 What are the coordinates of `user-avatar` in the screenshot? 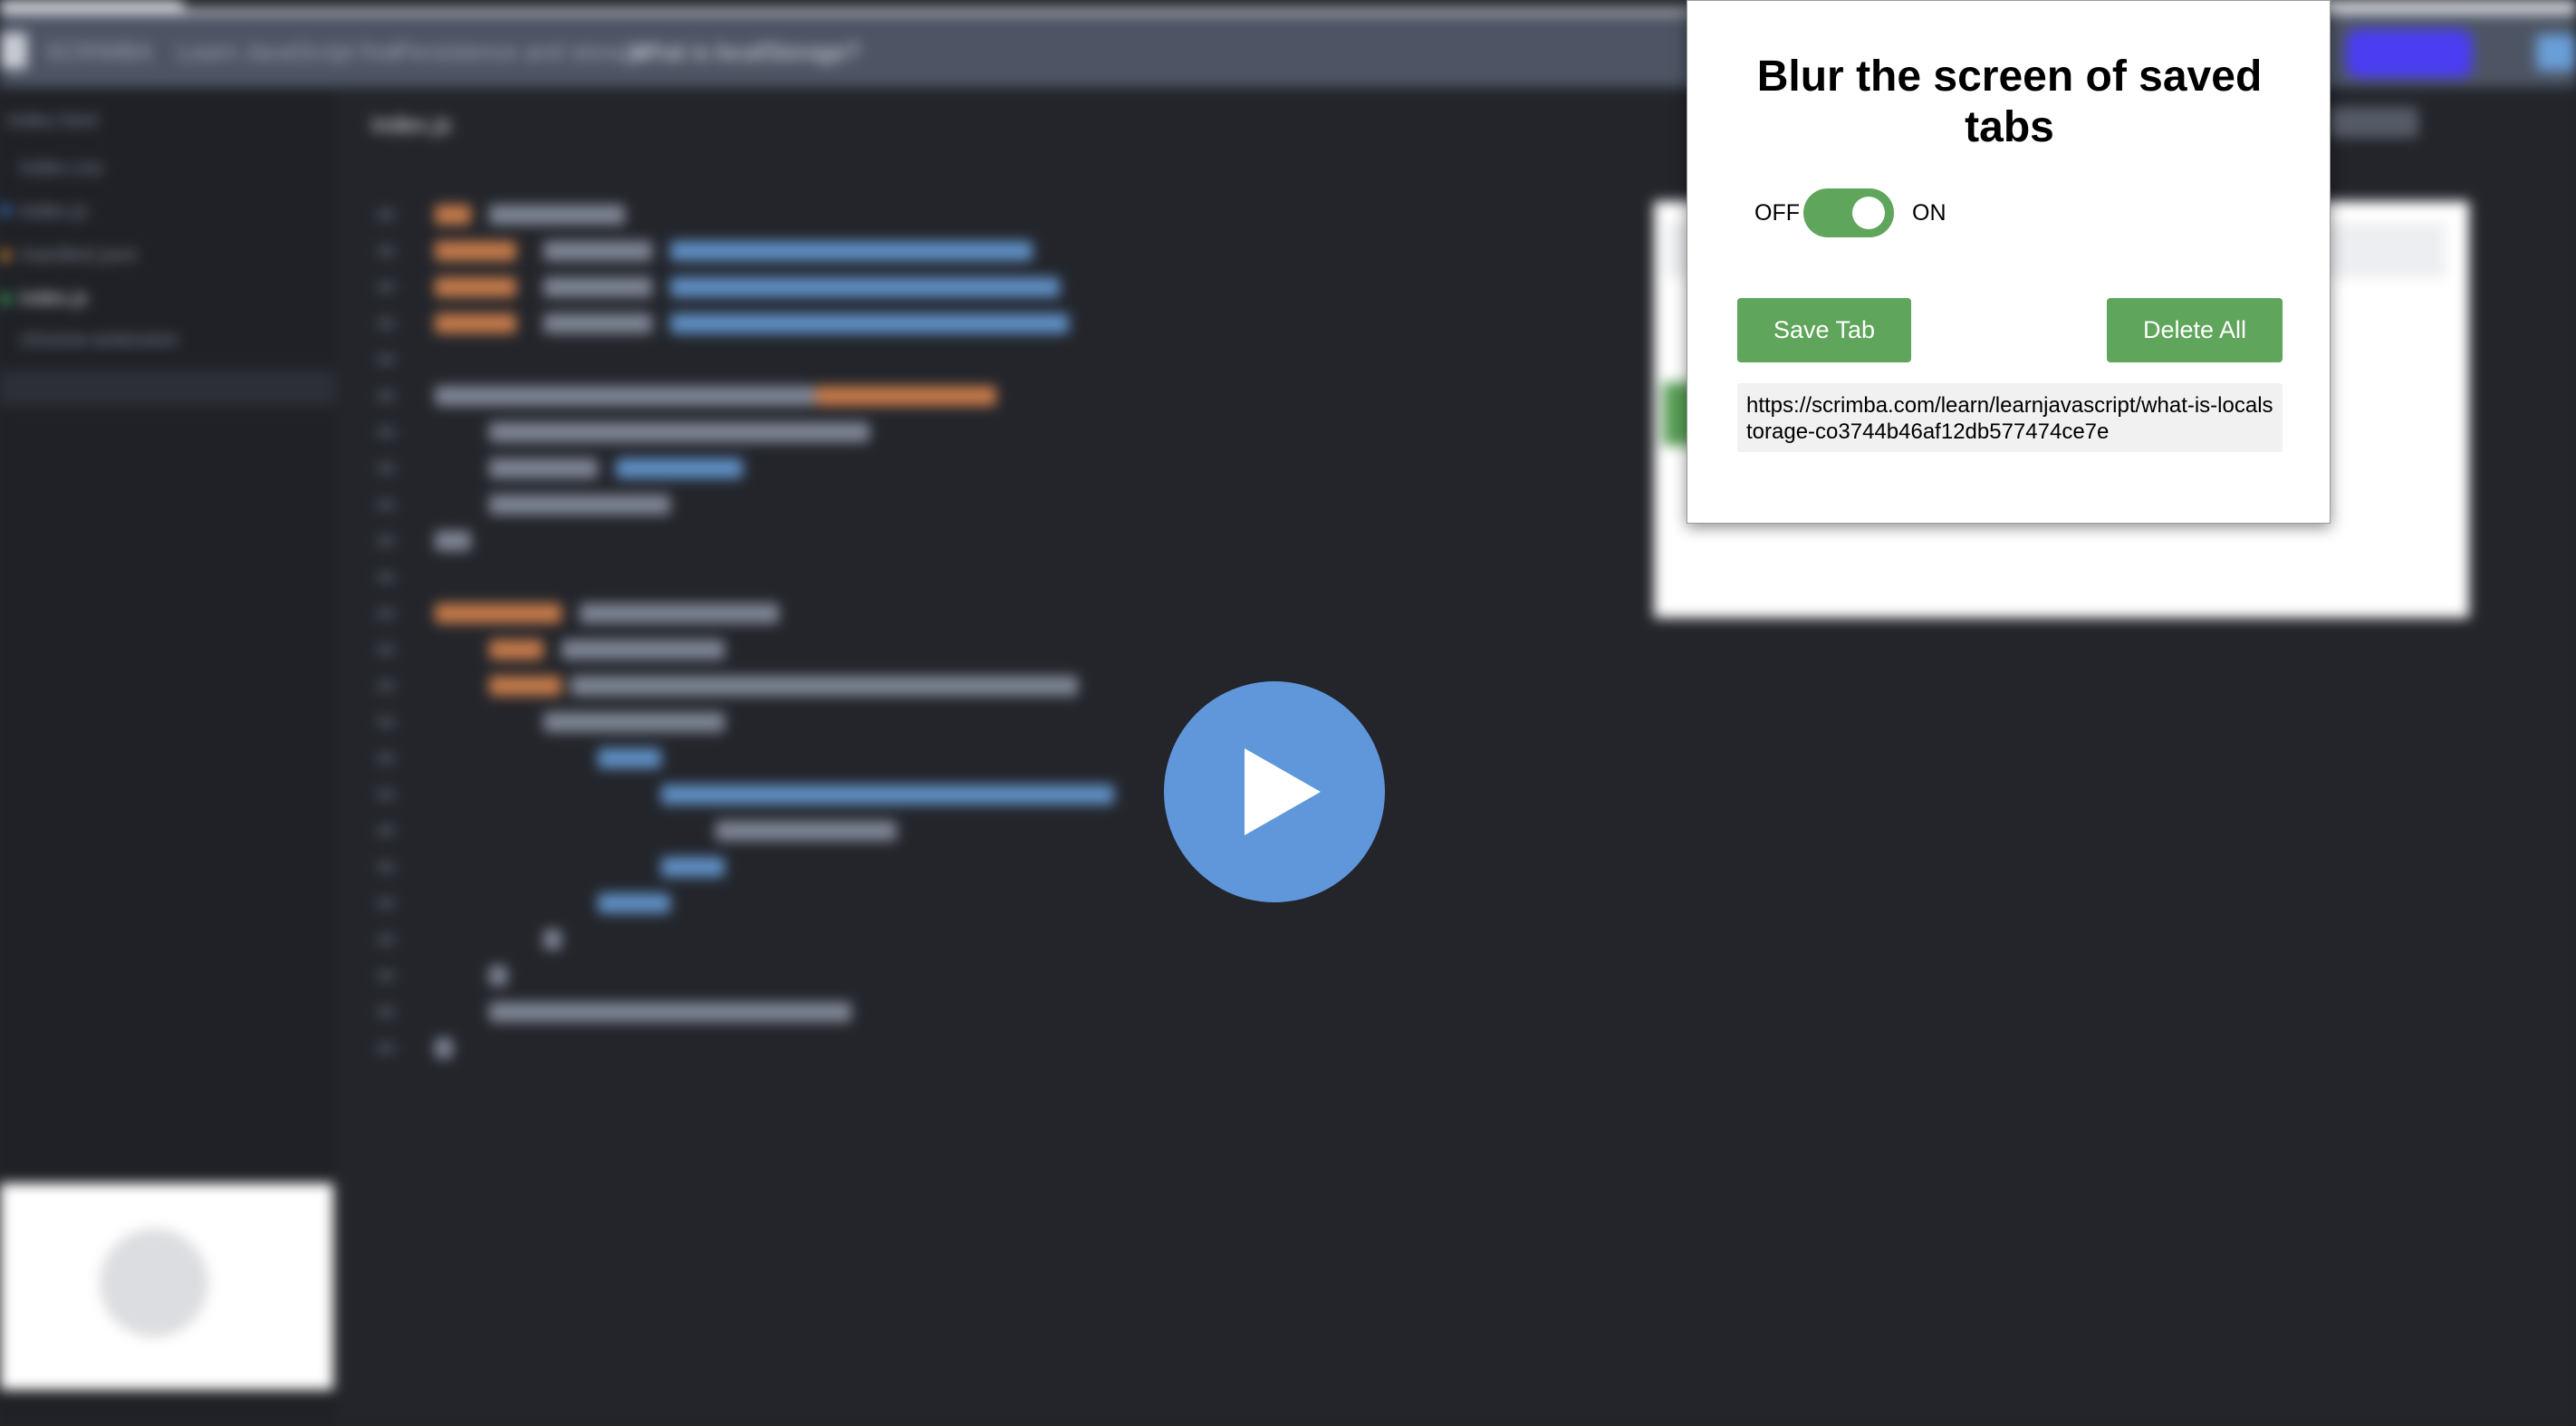 It's located at (2556, 52).